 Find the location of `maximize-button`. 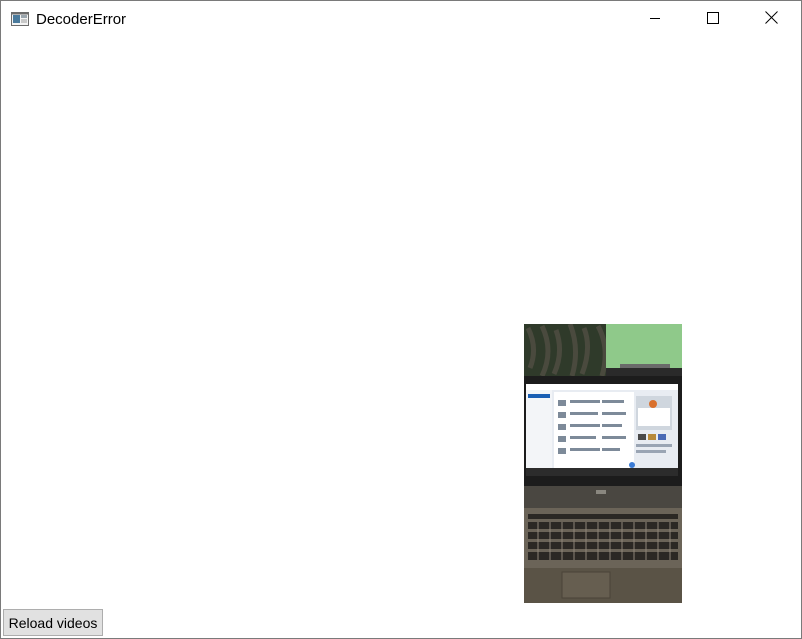

maximize-button is located at coordinates (713, 19).